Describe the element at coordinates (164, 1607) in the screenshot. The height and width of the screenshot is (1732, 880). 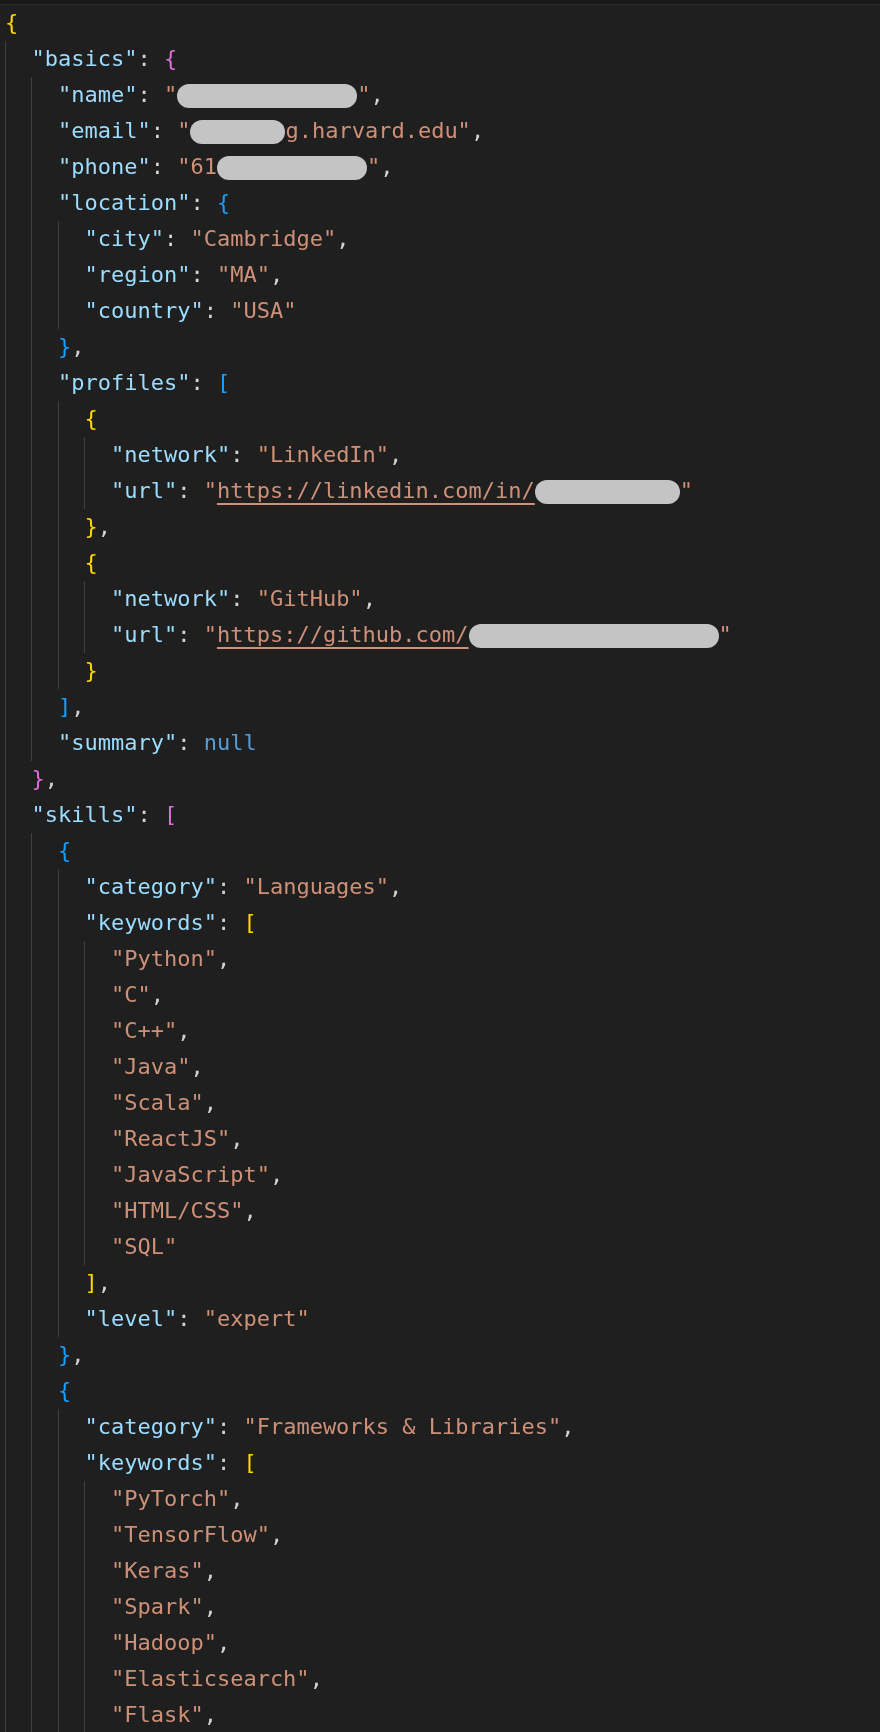
I see `code-line: "Spark",` at that location.